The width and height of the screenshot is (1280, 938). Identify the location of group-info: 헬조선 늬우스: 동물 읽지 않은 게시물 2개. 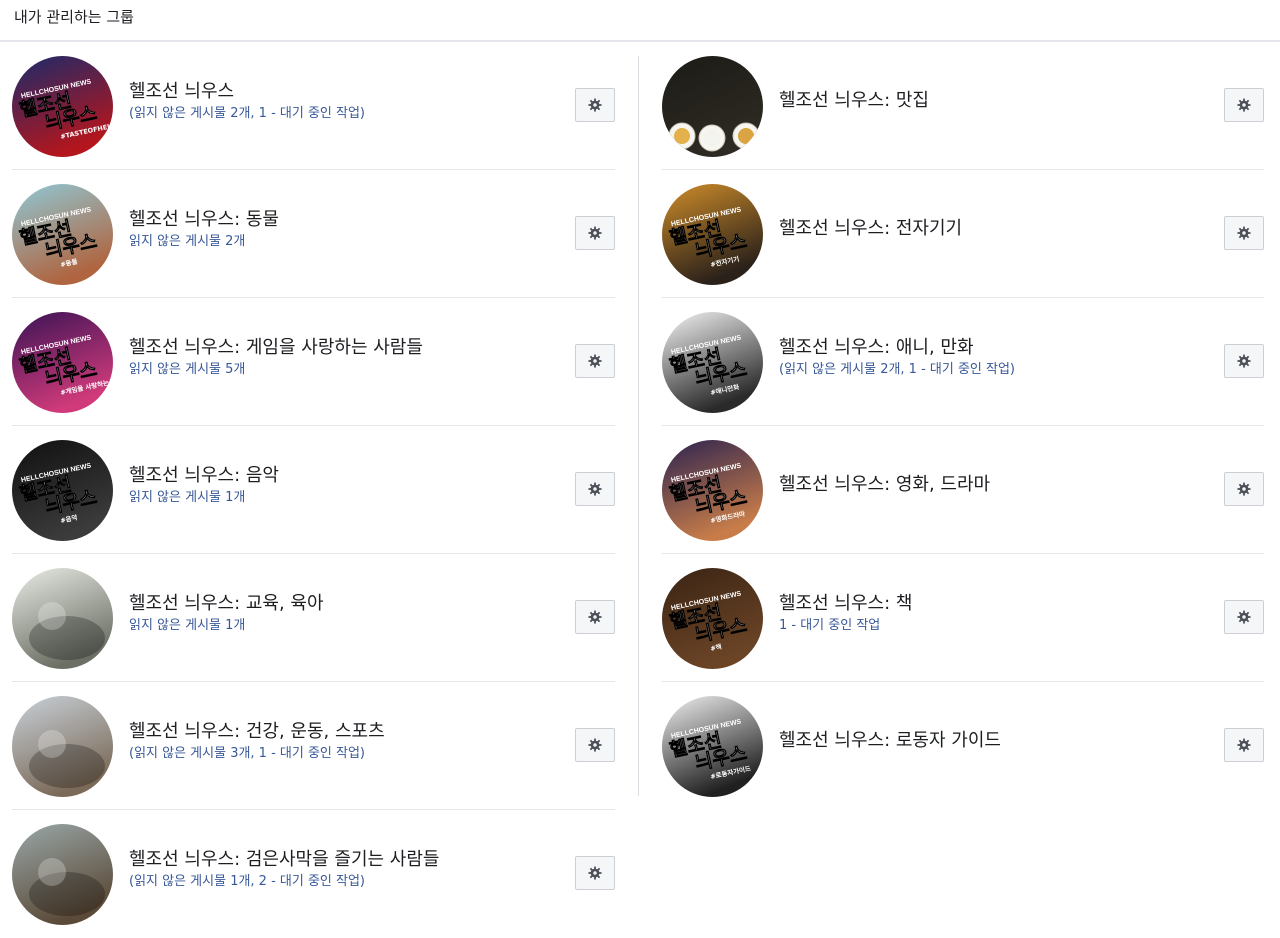
(342, 229).